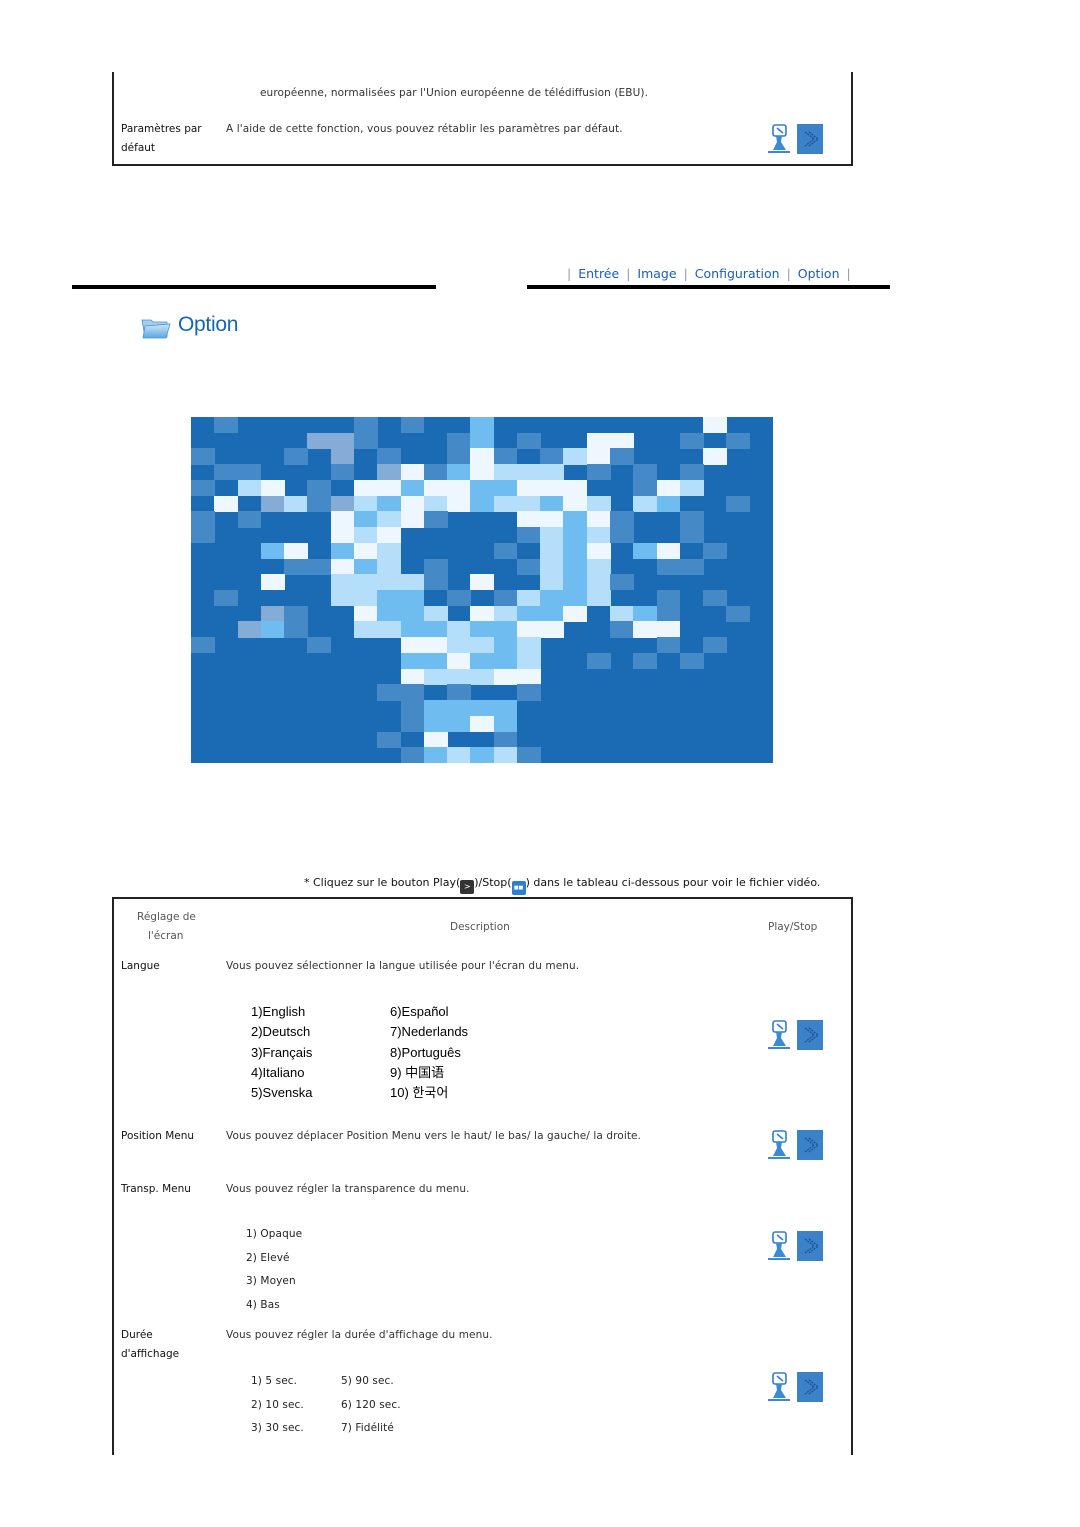  I want to click on setting-label-duree-1: Durée, so click(137, 1335).